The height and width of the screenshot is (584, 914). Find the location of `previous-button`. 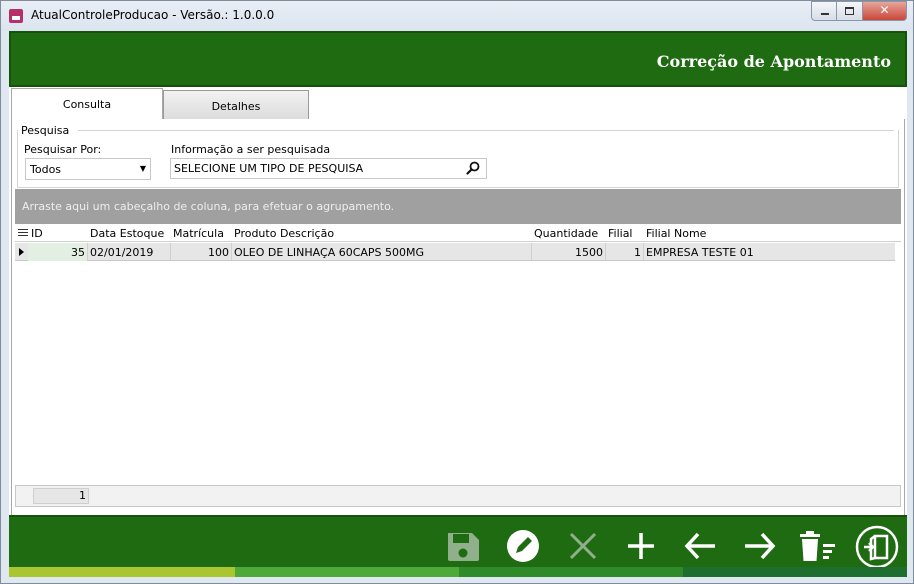

previous-button is located at coordinates (701, 546).